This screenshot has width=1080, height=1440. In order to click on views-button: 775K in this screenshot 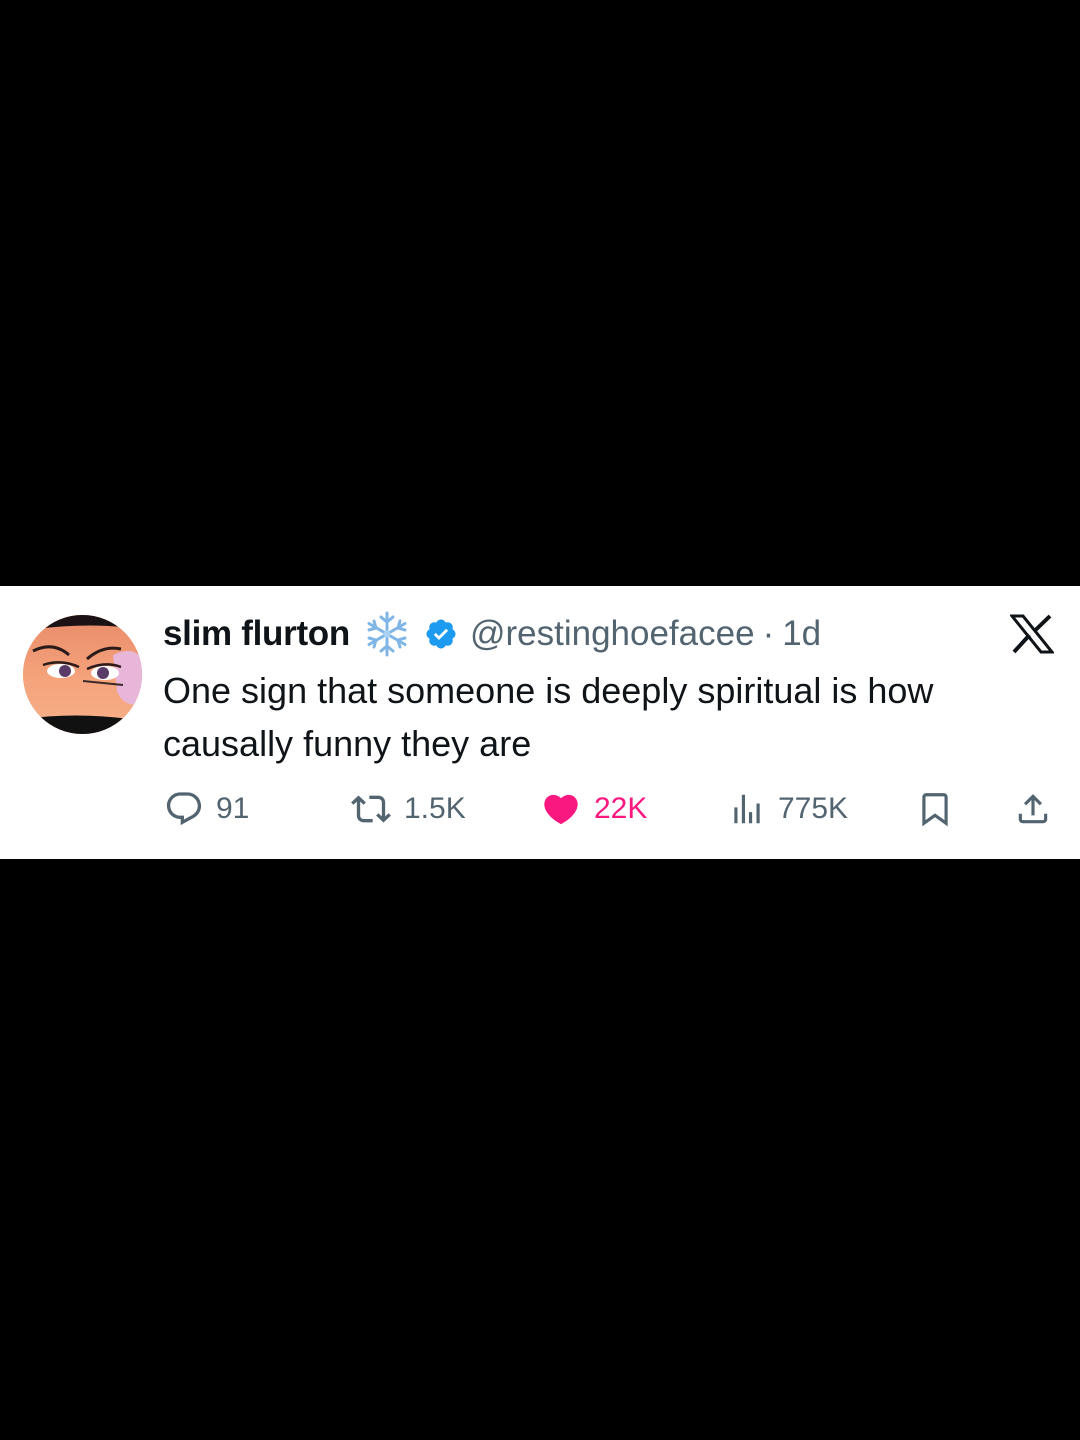, I will do `click(788, 809)`.